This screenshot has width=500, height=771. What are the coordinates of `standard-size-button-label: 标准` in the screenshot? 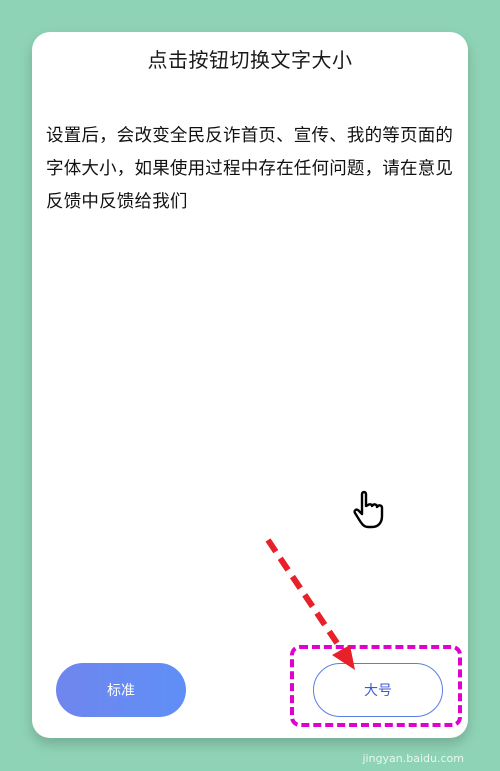 It's located at (121, 691).